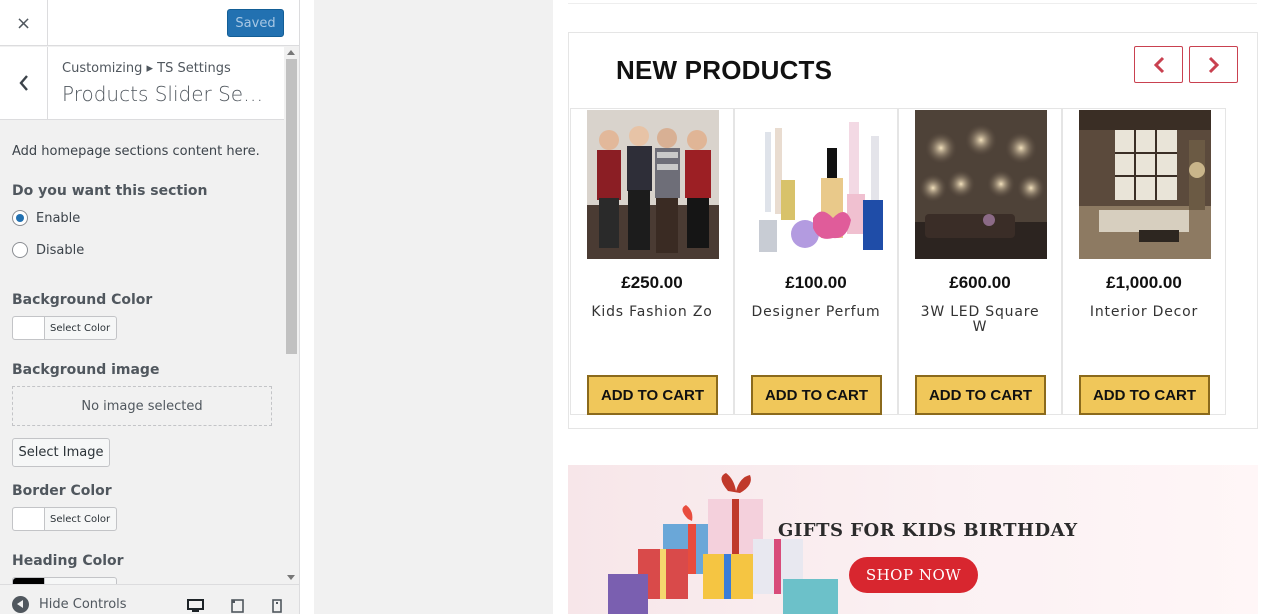  What do you see at coordinates (652, 261) in the screenshot?
I see `product-card: £250.00 Kids Fashion Zo ADD TO CART` at bounding box center [652, 261].